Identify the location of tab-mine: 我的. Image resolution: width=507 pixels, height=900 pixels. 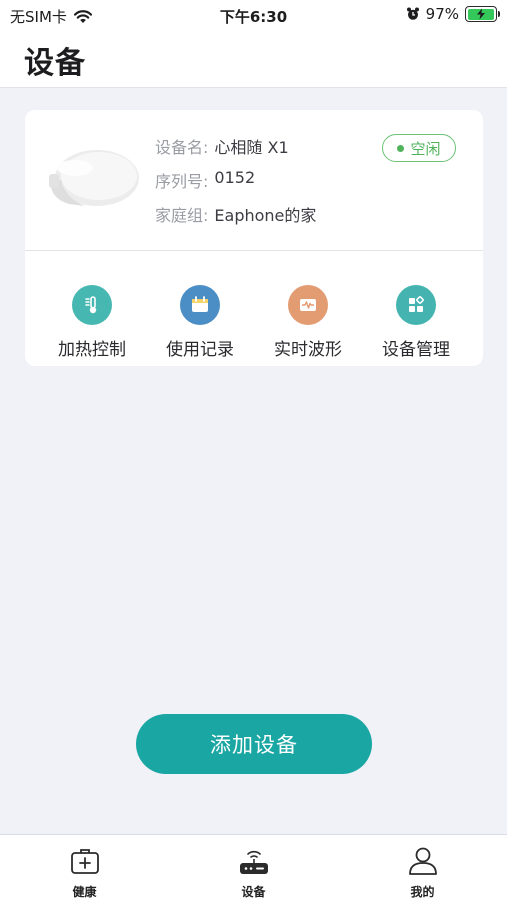
(422, 867).